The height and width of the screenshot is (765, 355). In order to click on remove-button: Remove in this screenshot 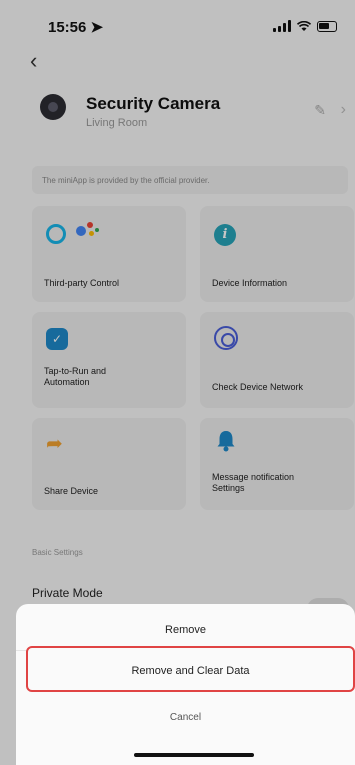, I will do `click(185, 630)`.